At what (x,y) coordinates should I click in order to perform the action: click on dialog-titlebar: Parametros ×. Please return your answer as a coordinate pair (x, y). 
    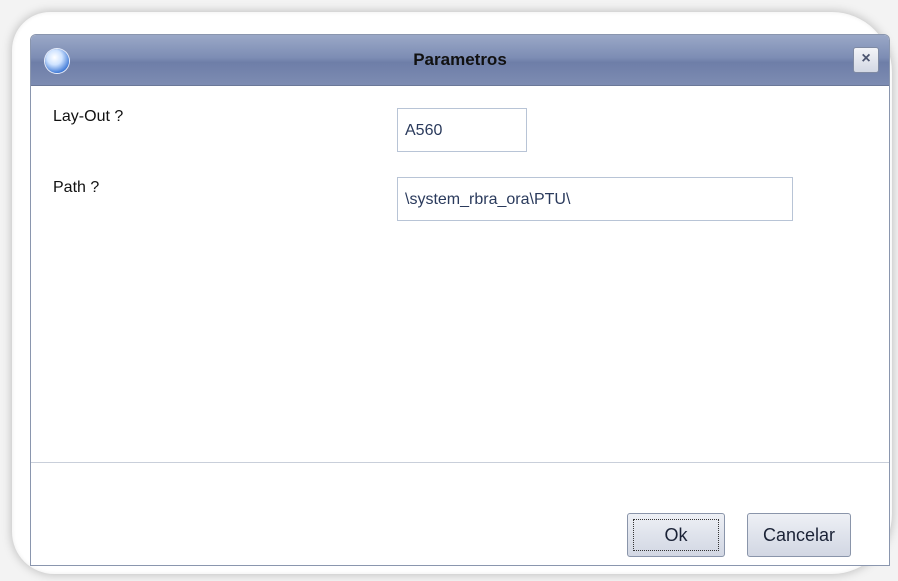
    Looking at the image, I should click on (460, 60).